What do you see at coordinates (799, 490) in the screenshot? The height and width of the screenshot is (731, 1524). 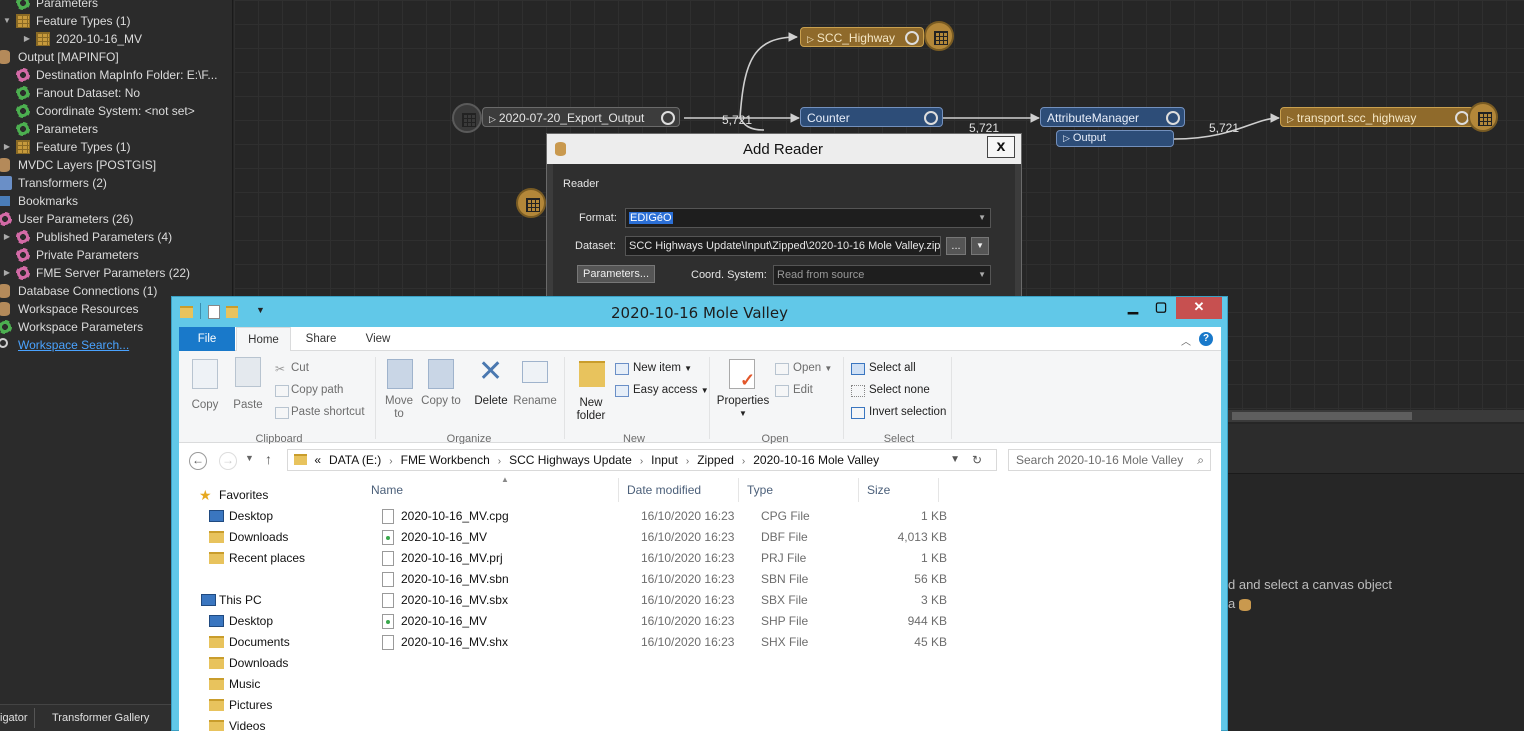 I see `column-header-type: Type` at bounding box center [799, 490].